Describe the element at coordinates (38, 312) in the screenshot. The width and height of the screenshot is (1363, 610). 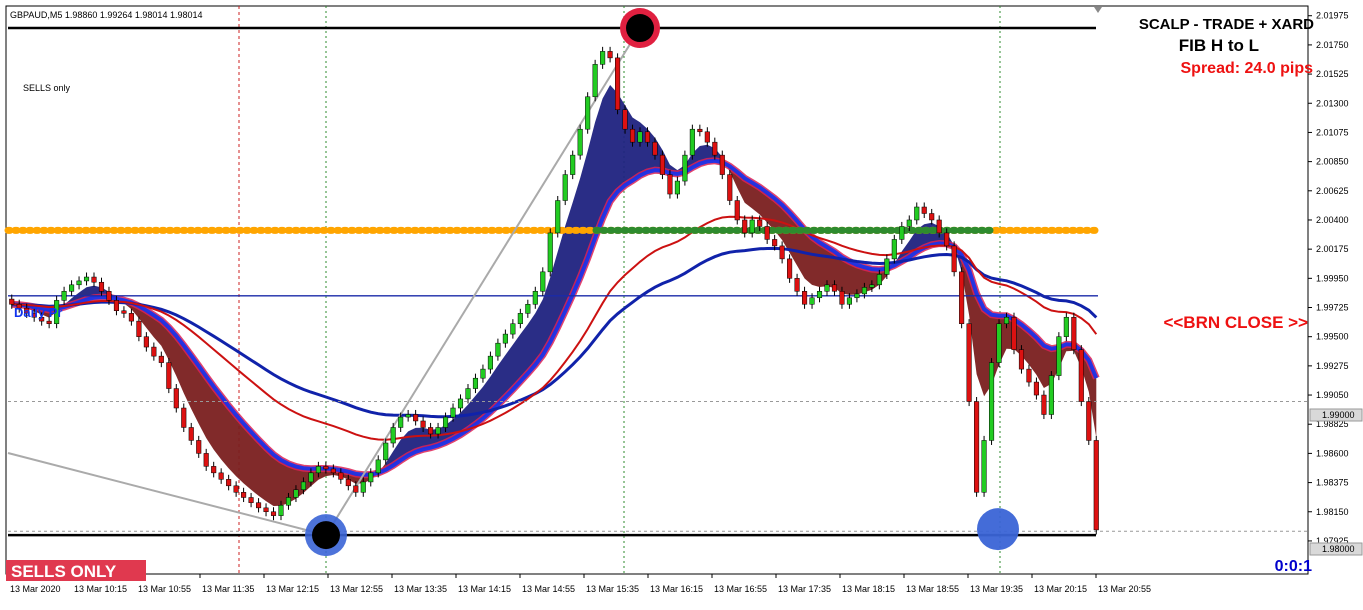
I see `daily-label: Daily Pr` at that location.